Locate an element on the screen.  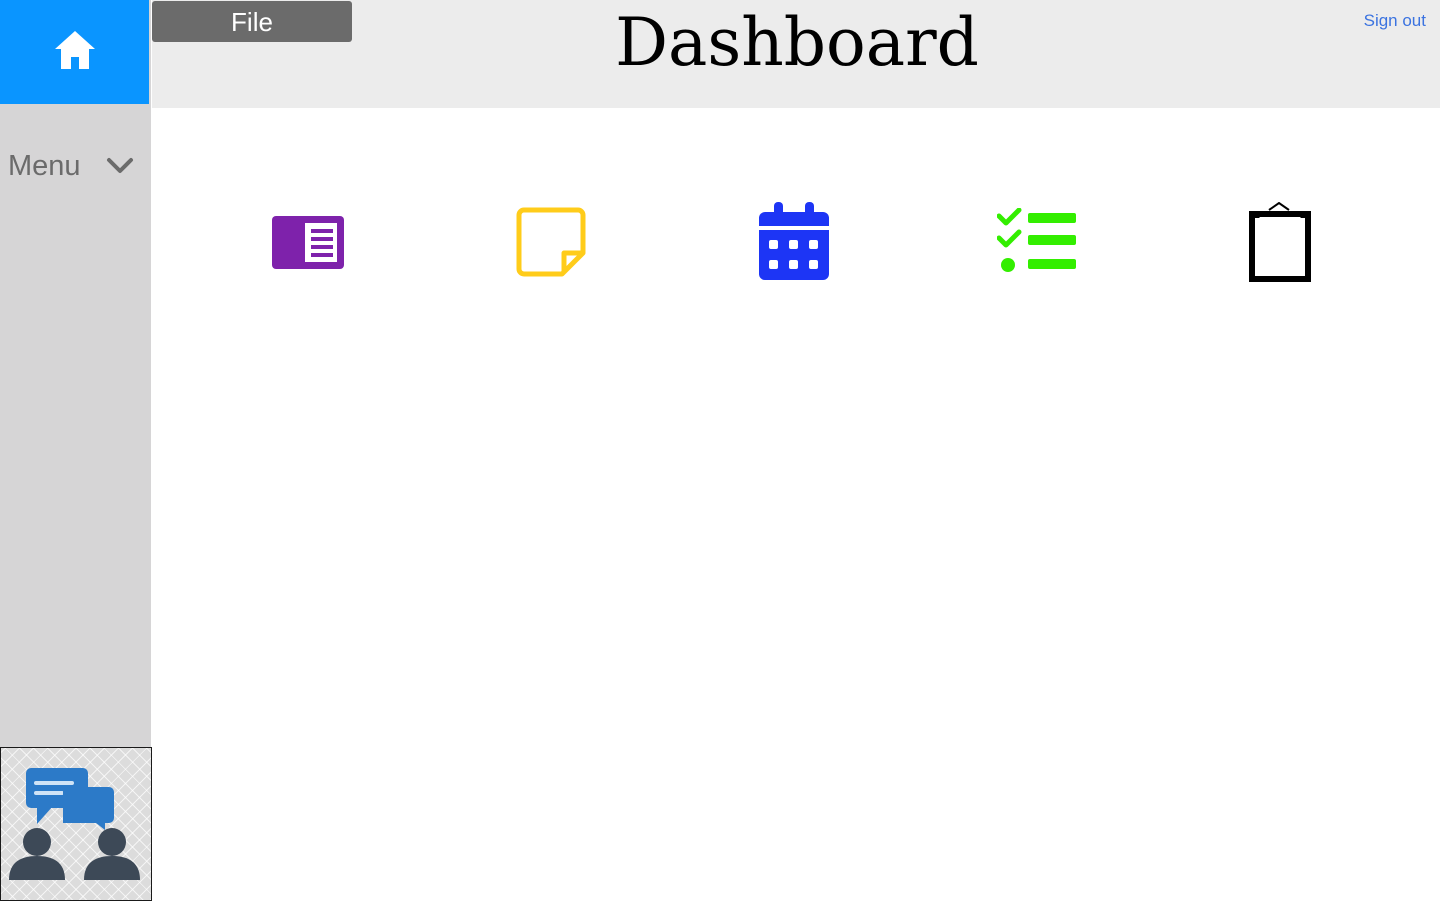
reader-app-button is located at coordinates (308, 244).